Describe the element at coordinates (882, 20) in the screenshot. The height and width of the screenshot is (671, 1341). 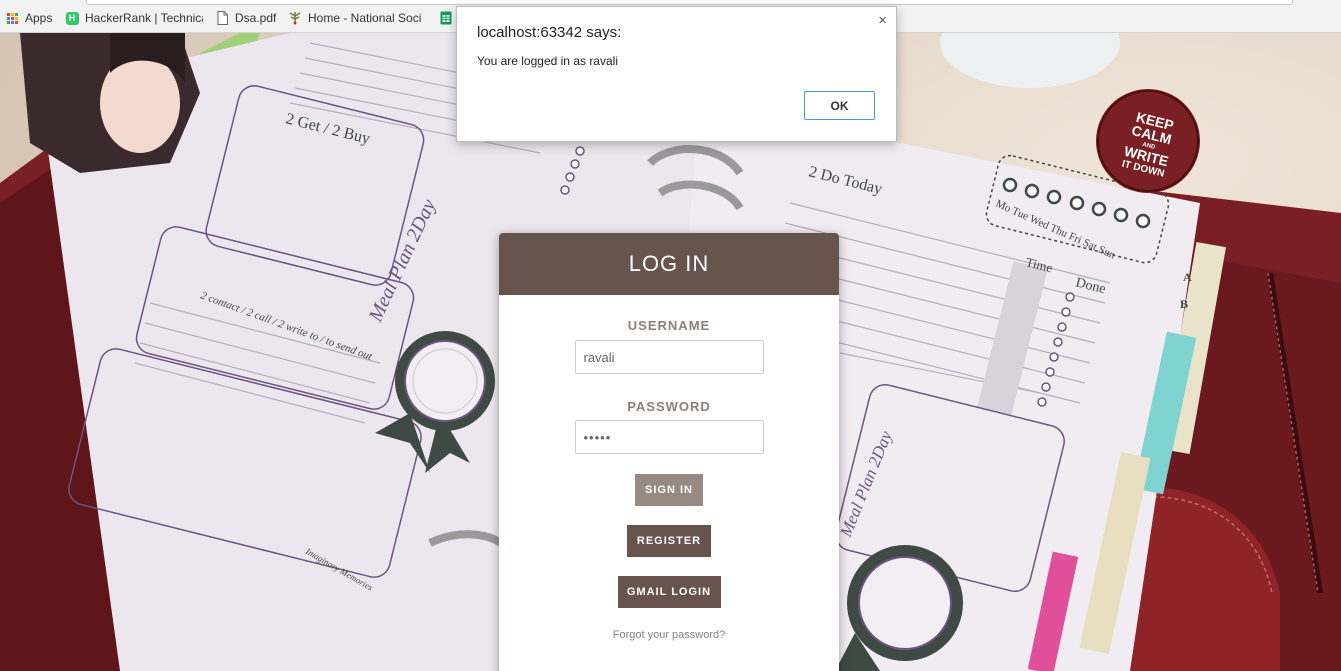
I see `close-icon: ×` at that location.